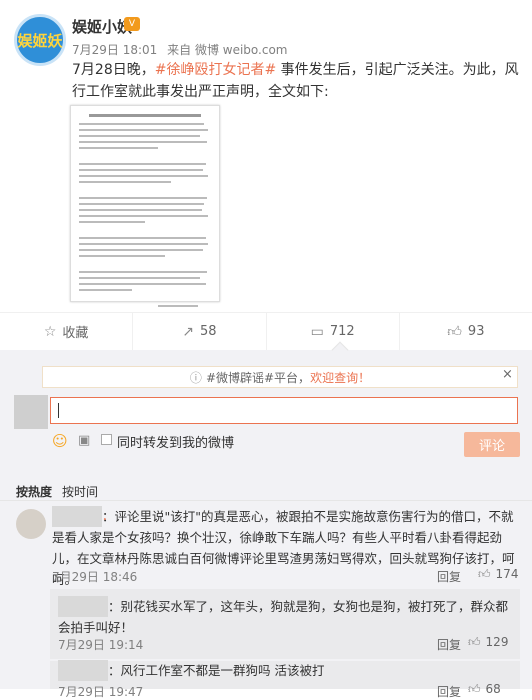  Describe the element at coordinates (50, 331) in the screenshot. I see `star-icon: ☆` at that location.